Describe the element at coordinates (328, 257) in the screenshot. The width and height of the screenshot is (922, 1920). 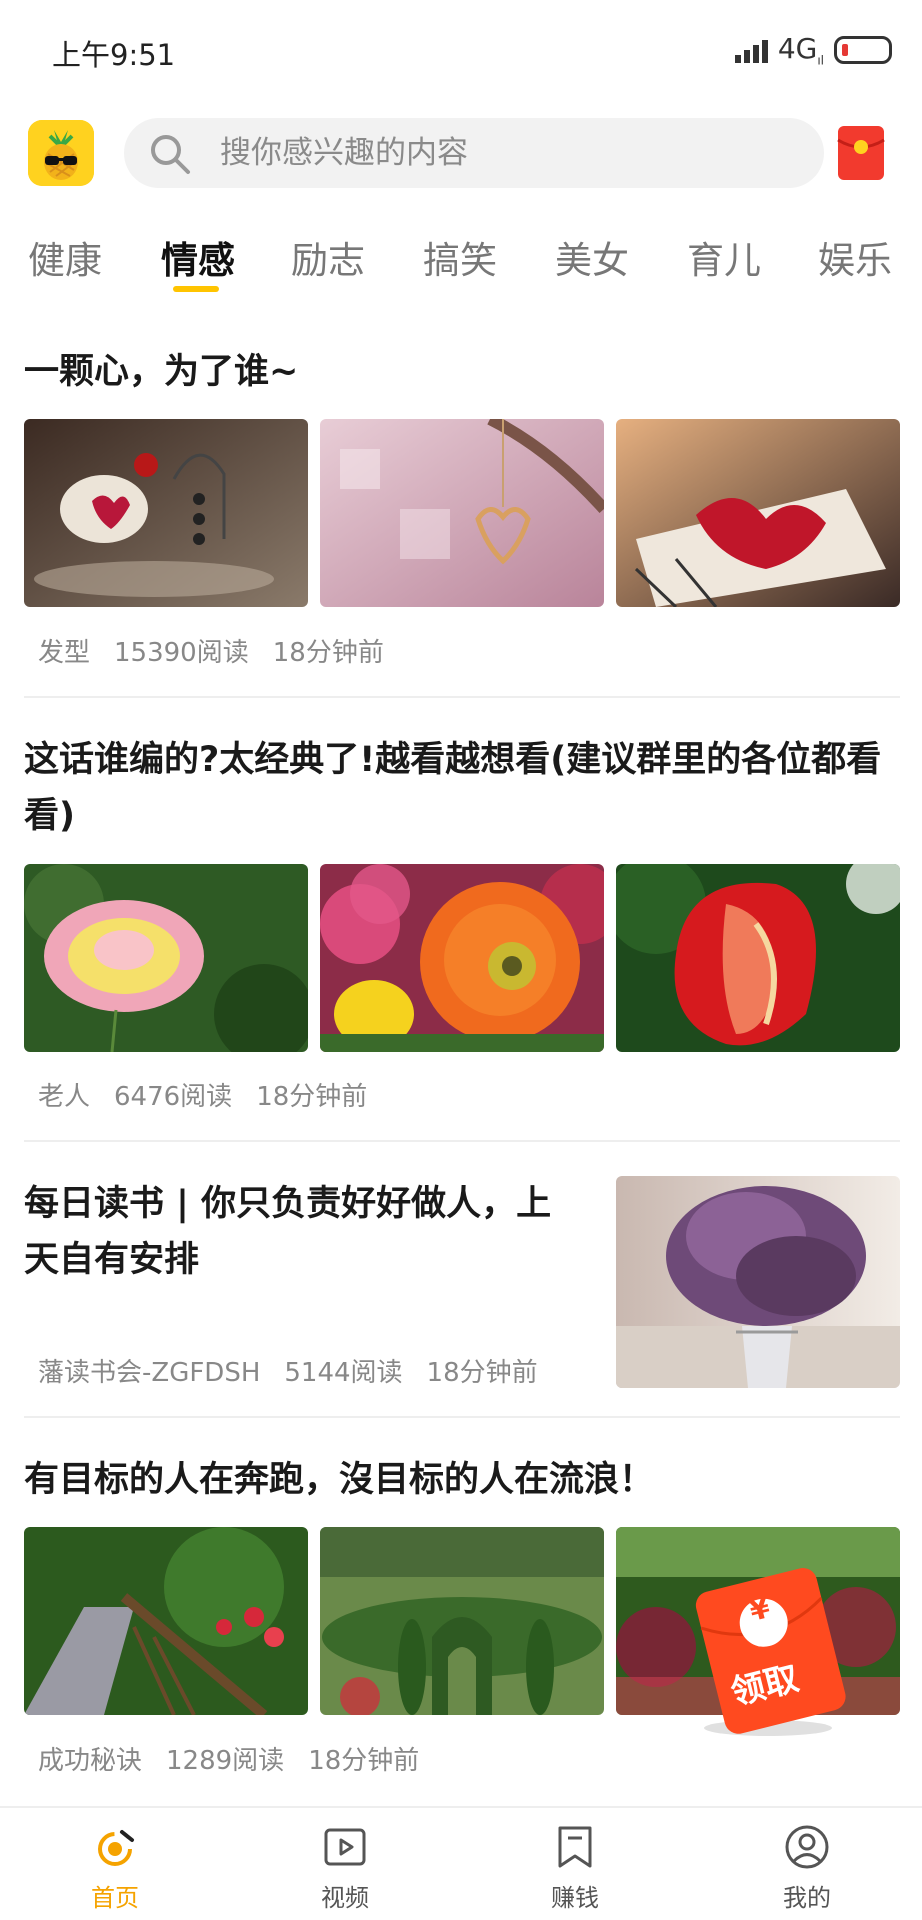
I see `tab-inspiration: 励志` at that location.